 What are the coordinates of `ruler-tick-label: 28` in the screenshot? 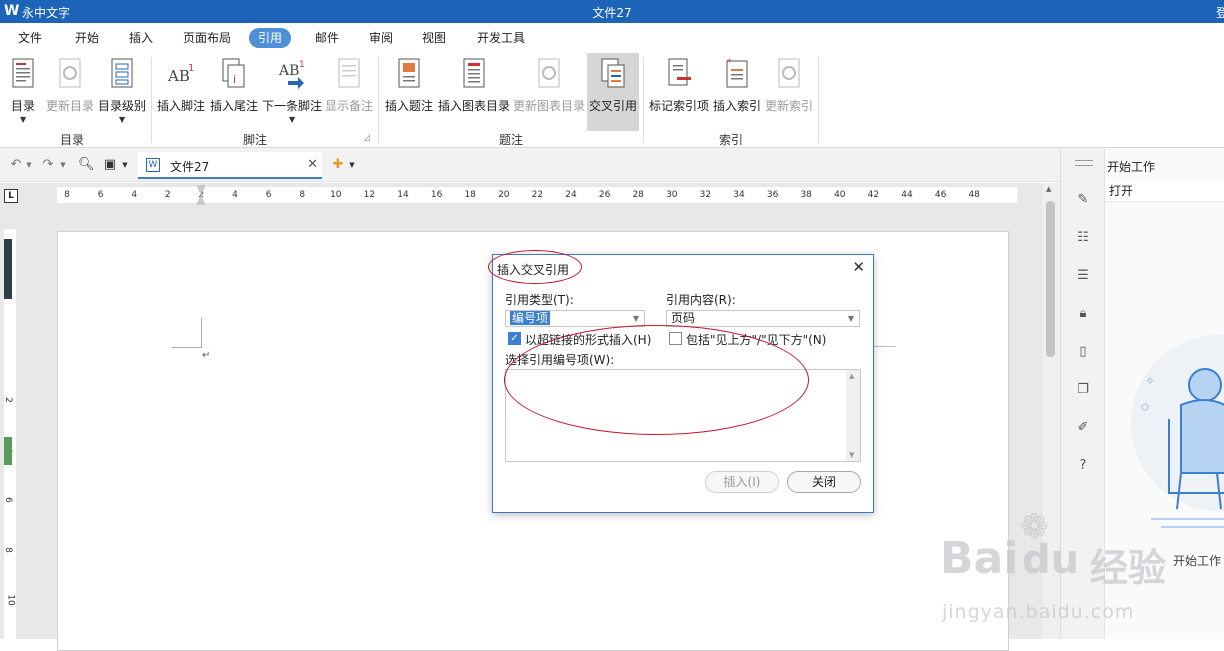 It's located at (638, 195).